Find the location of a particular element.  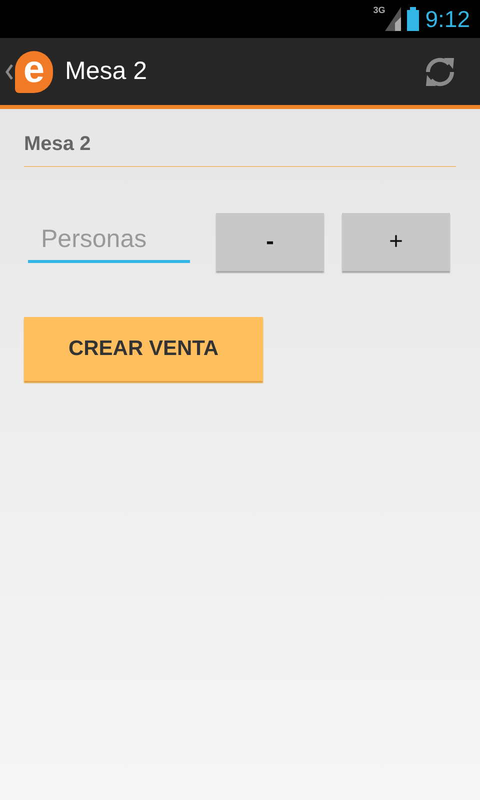

screen-title: Mesa 2 is located at coordinates (106, 71).